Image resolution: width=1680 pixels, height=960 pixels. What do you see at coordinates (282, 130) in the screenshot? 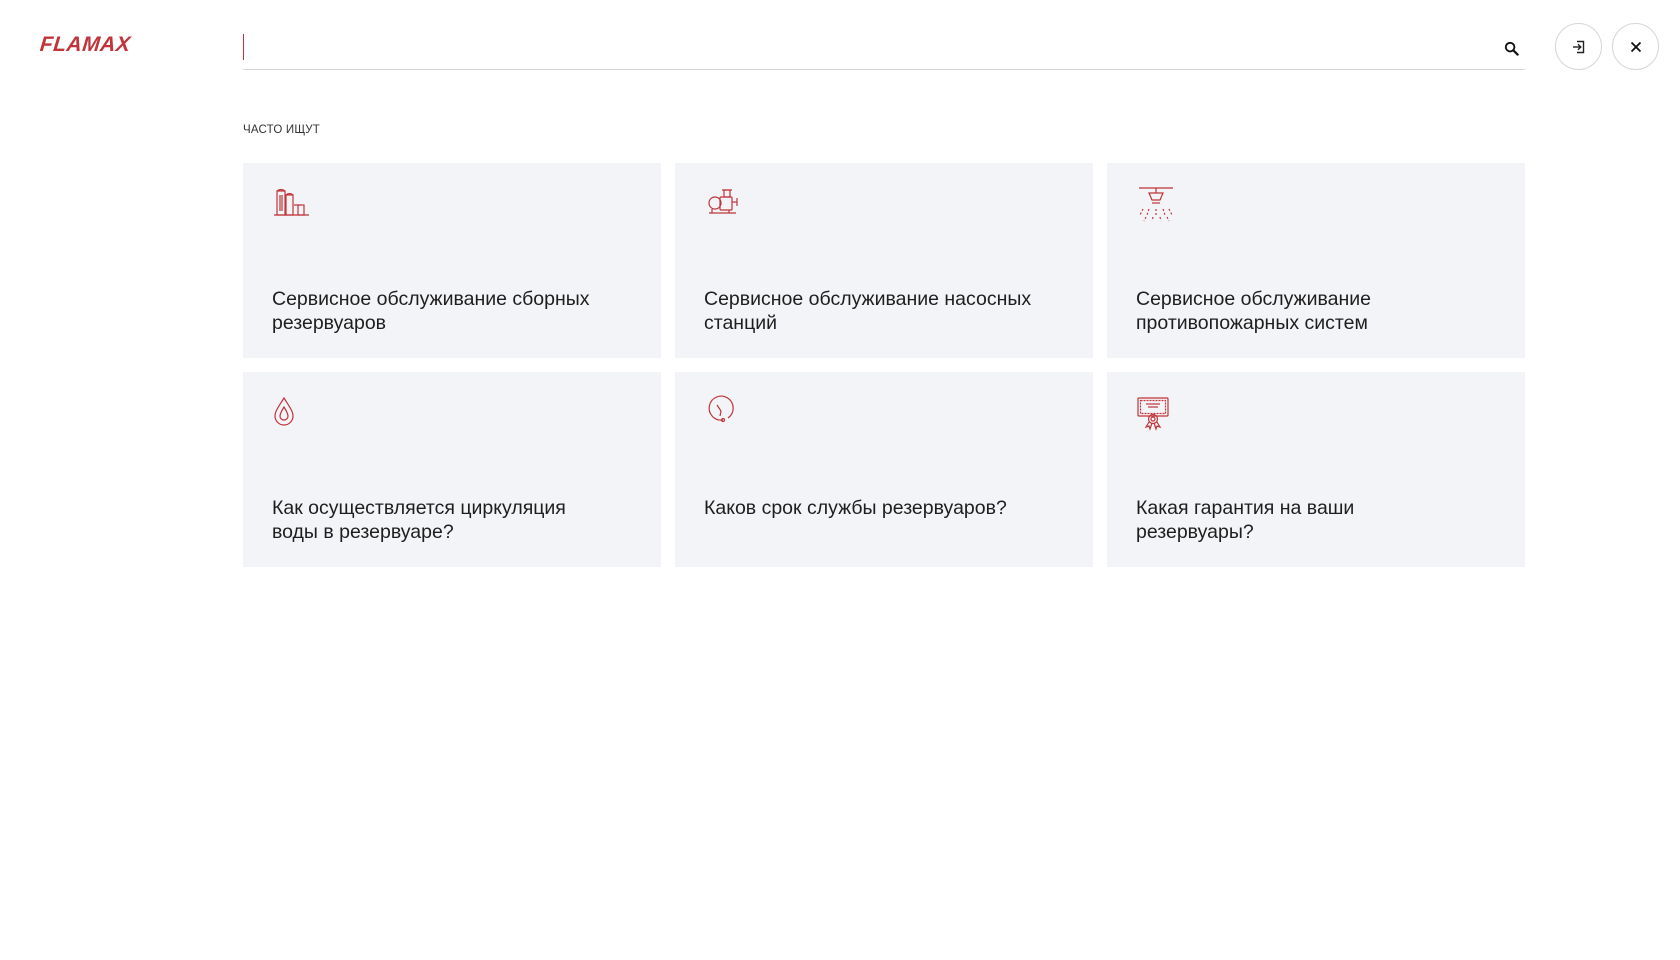
I see `popular-searches-label: ЧАСТО ИЩУТ` at bounding box center [282, 130].